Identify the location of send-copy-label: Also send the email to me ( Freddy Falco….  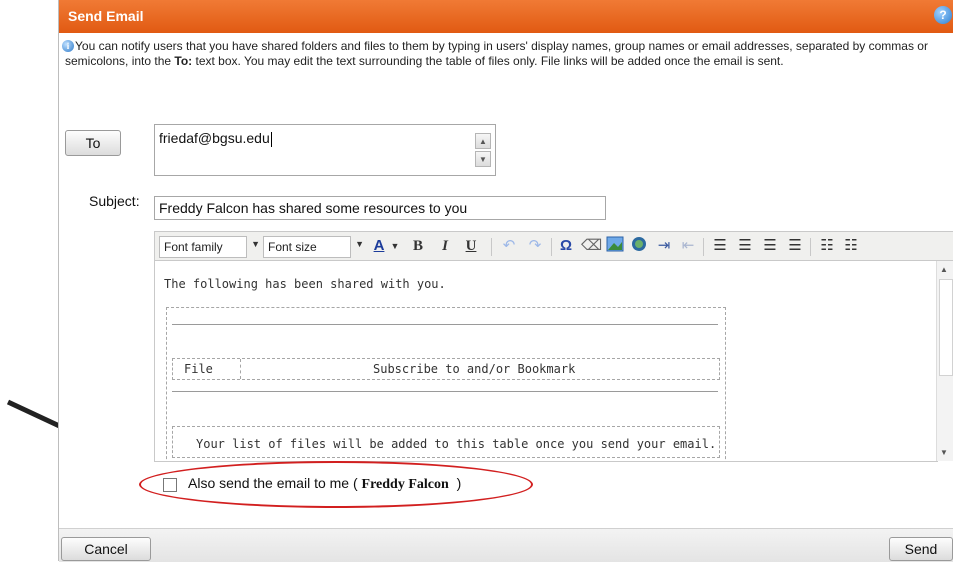
(325, 483).